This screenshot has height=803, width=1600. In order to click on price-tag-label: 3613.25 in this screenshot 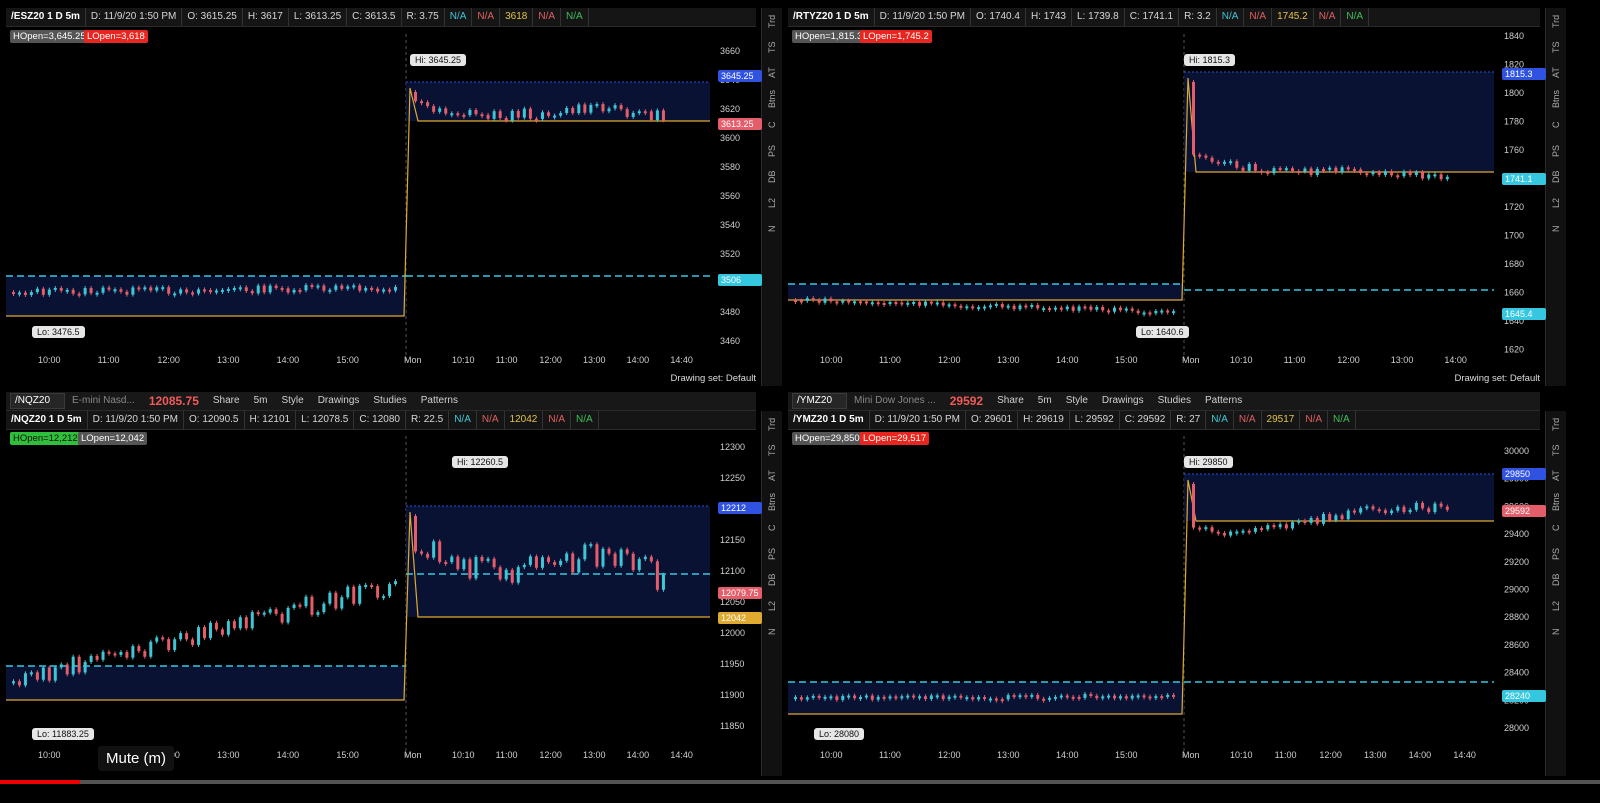, I will do `click(737, 124)`.